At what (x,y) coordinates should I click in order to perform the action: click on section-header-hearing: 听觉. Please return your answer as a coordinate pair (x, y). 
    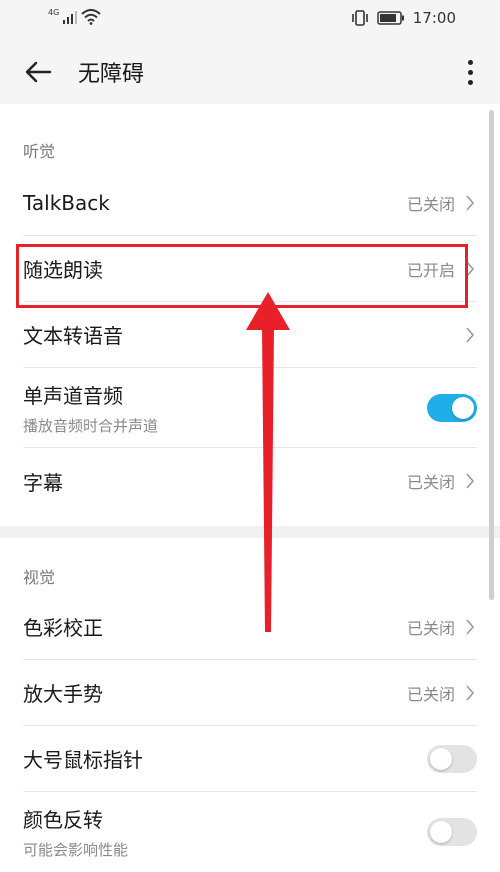
    Looking at the image, I should click on (39, 151).